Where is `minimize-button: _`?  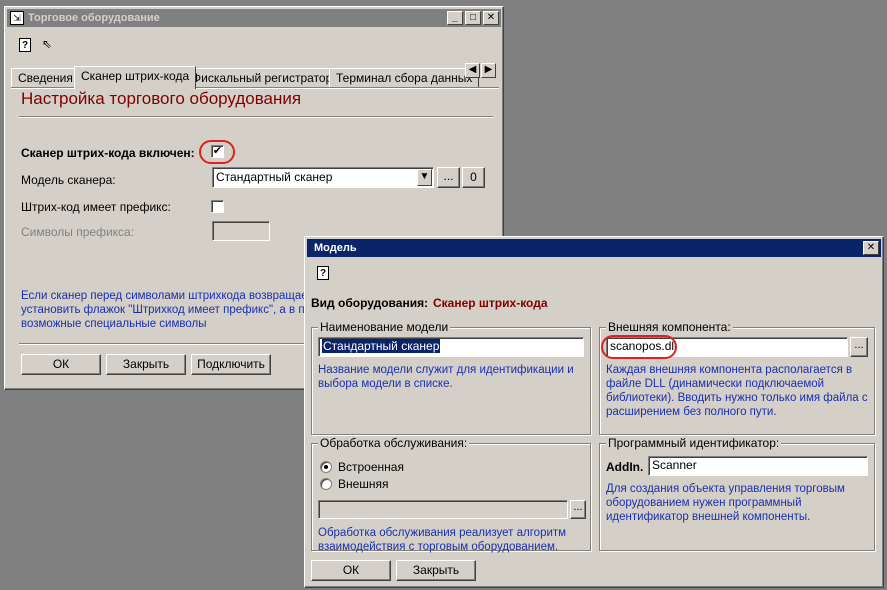
minimize-button: _ is located at coordinates (455, 18).